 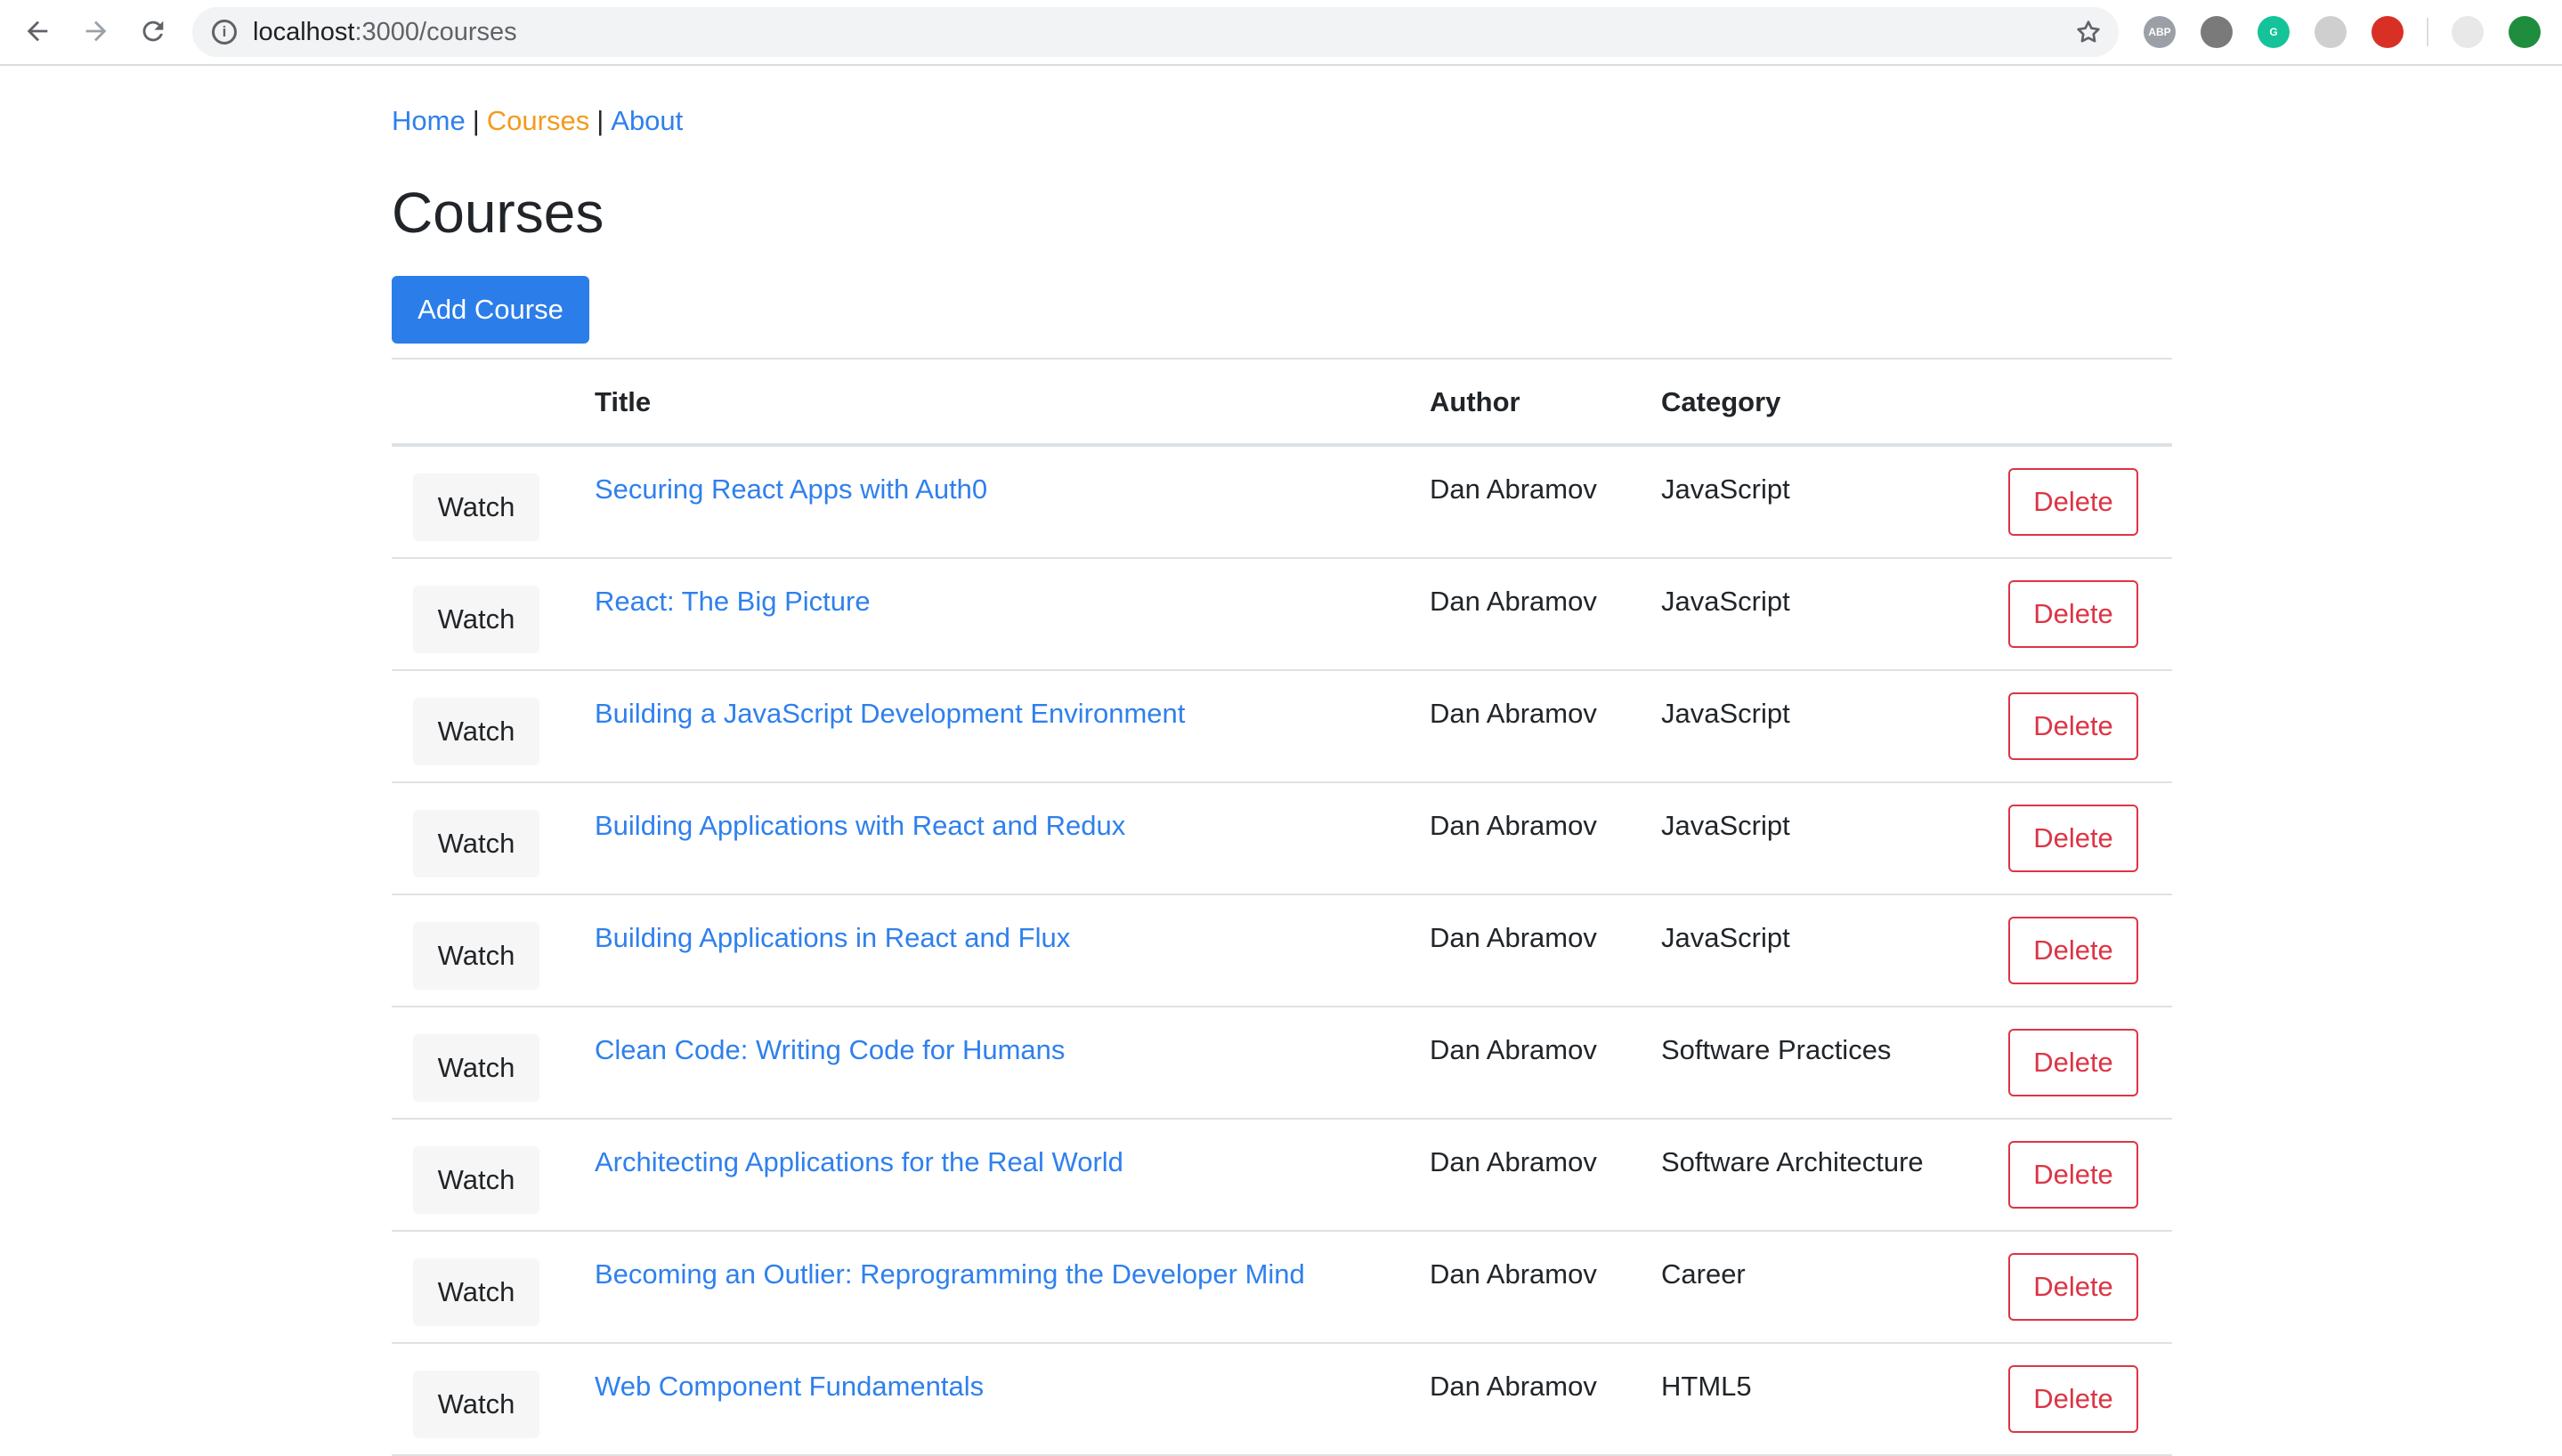 I want to click on browser-toolbar: i localhost:3000/courses ABP G, so click(x=1281, y=33).